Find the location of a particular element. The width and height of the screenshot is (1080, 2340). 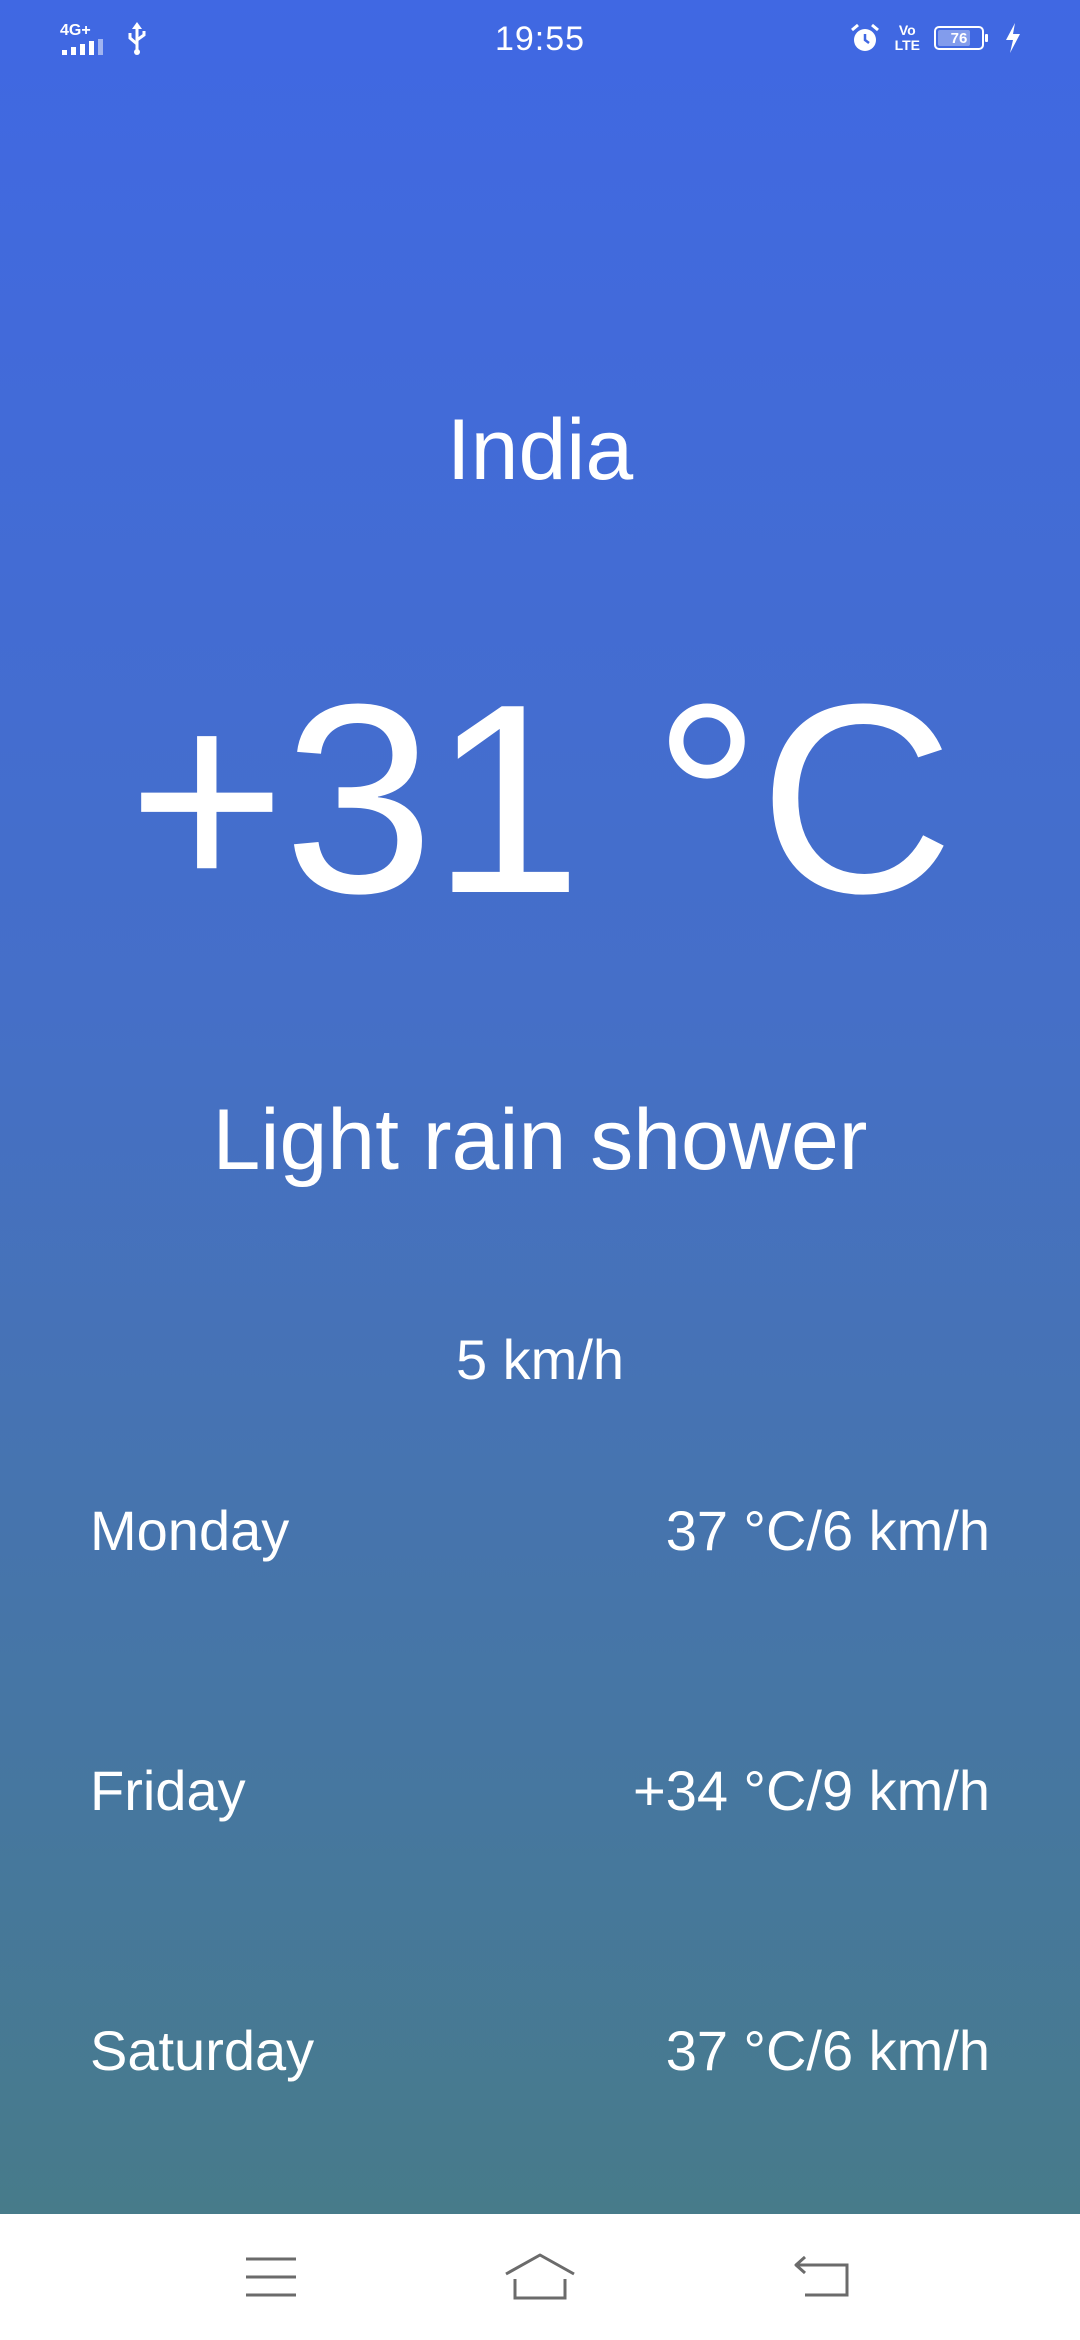

current-temperature: +31 °C is located at coordinates (541, 799).